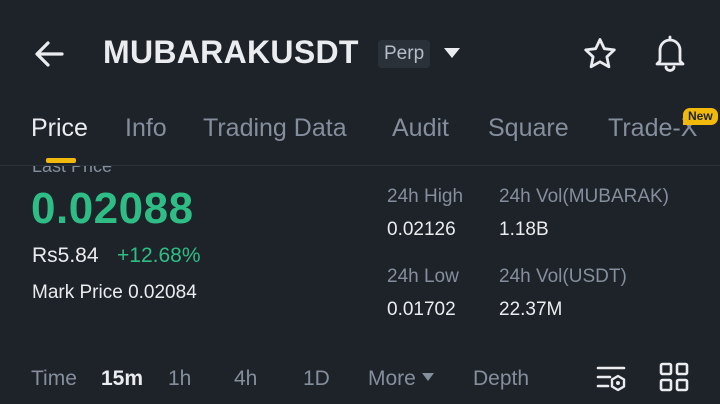  What do you see at coordinates (162, 292) in the screenshot?
I see `mark-price-value: 0.02084` at bounding box center [162, 292].